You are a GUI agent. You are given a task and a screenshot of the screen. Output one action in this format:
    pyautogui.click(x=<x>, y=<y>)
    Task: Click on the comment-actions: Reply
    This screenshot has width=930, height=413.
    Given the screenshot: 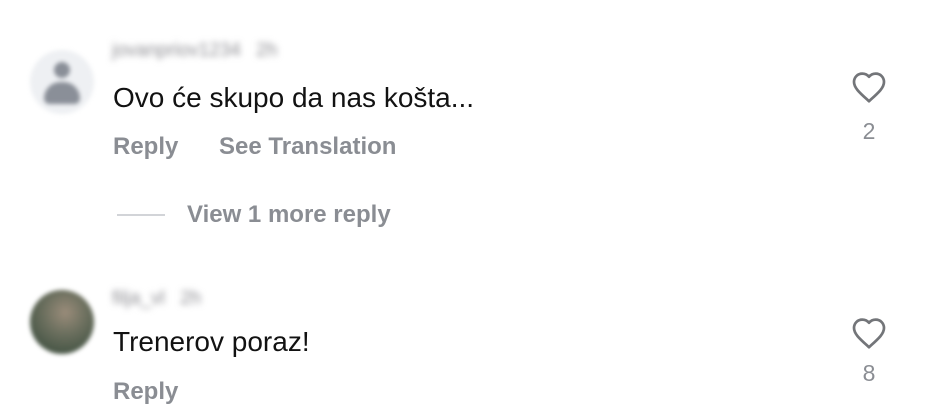 What is the action you would take?
    pyautogui.click(x=145, y=392)
    